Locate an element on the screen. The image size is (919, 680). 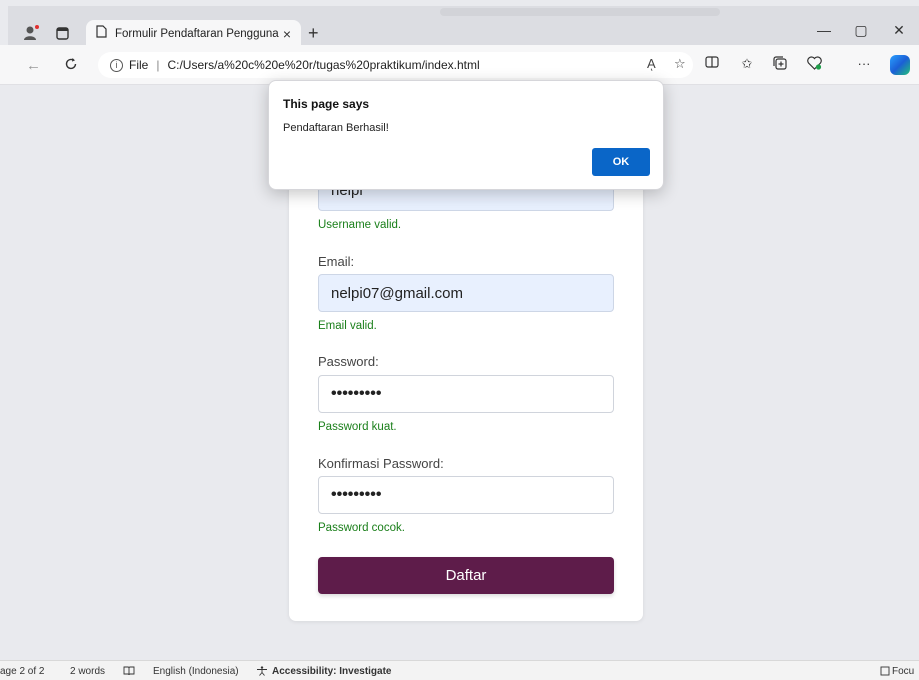
title-bar-top is located at coordinates (459, 3).